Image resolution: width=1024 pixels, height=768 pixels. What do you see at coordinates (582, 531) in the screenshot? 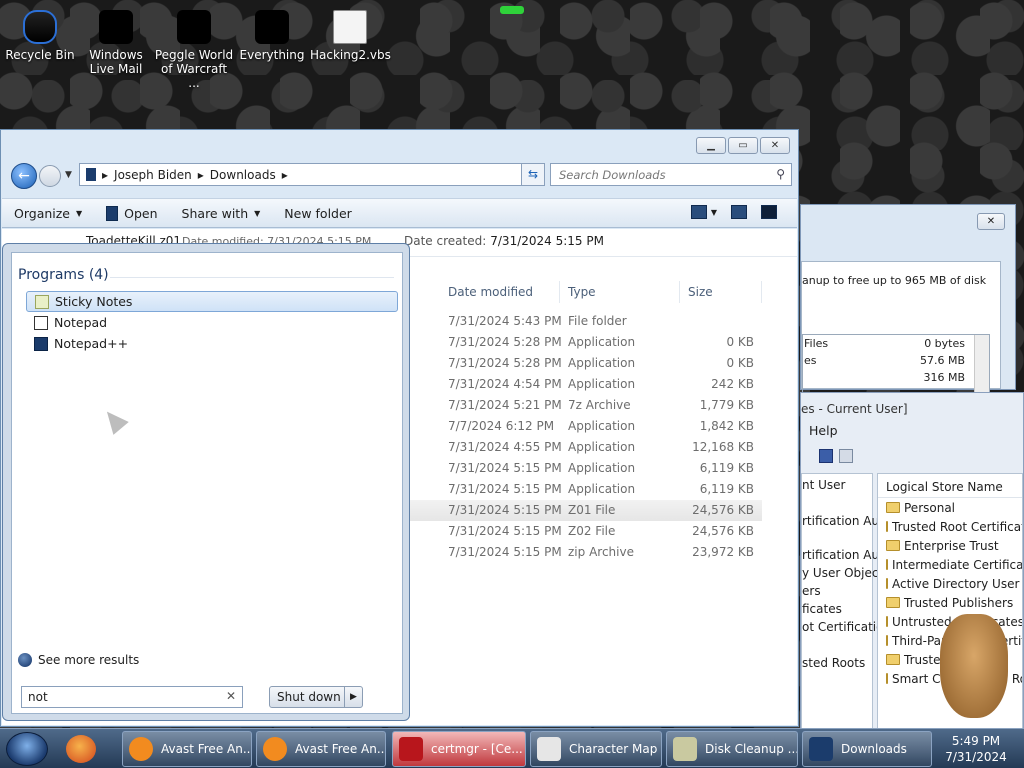
I see `table-row: 7/31/2024 5:15 PM Z02 File 24,576 KB` at bounding box center [582, 531].